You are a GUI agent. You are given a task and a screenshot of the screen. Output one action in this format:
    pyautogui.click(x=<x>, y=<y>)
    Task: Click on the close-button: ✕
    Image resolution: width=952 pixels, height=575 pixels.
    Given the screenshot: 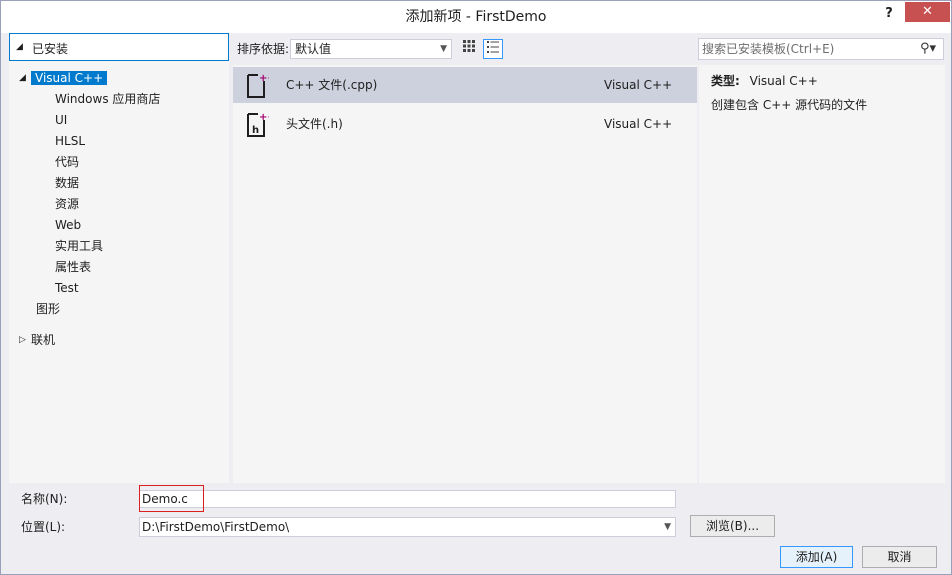 What is the action you would take?
    pyautogui.click(x=927, y=12)
    